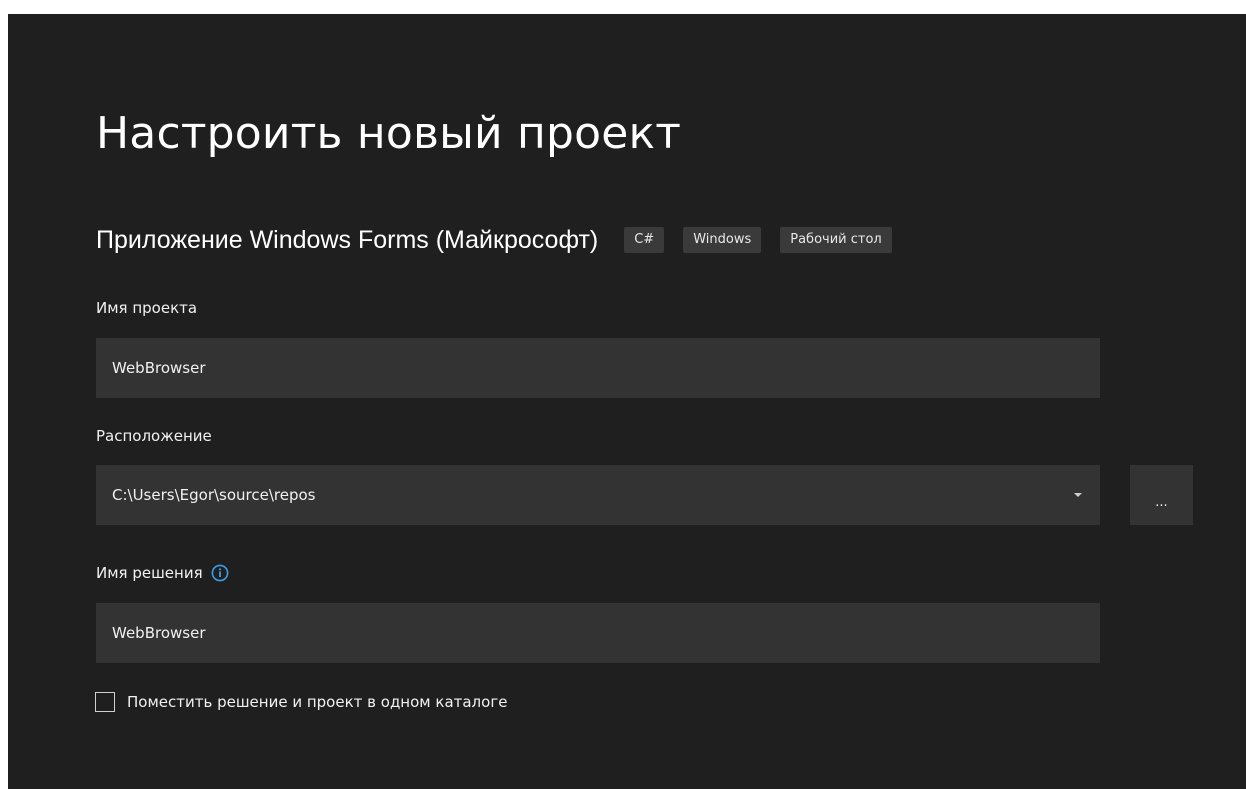  I want to click on location-combobox: C:\Users\Egor\source\repos, so click(598, 495).